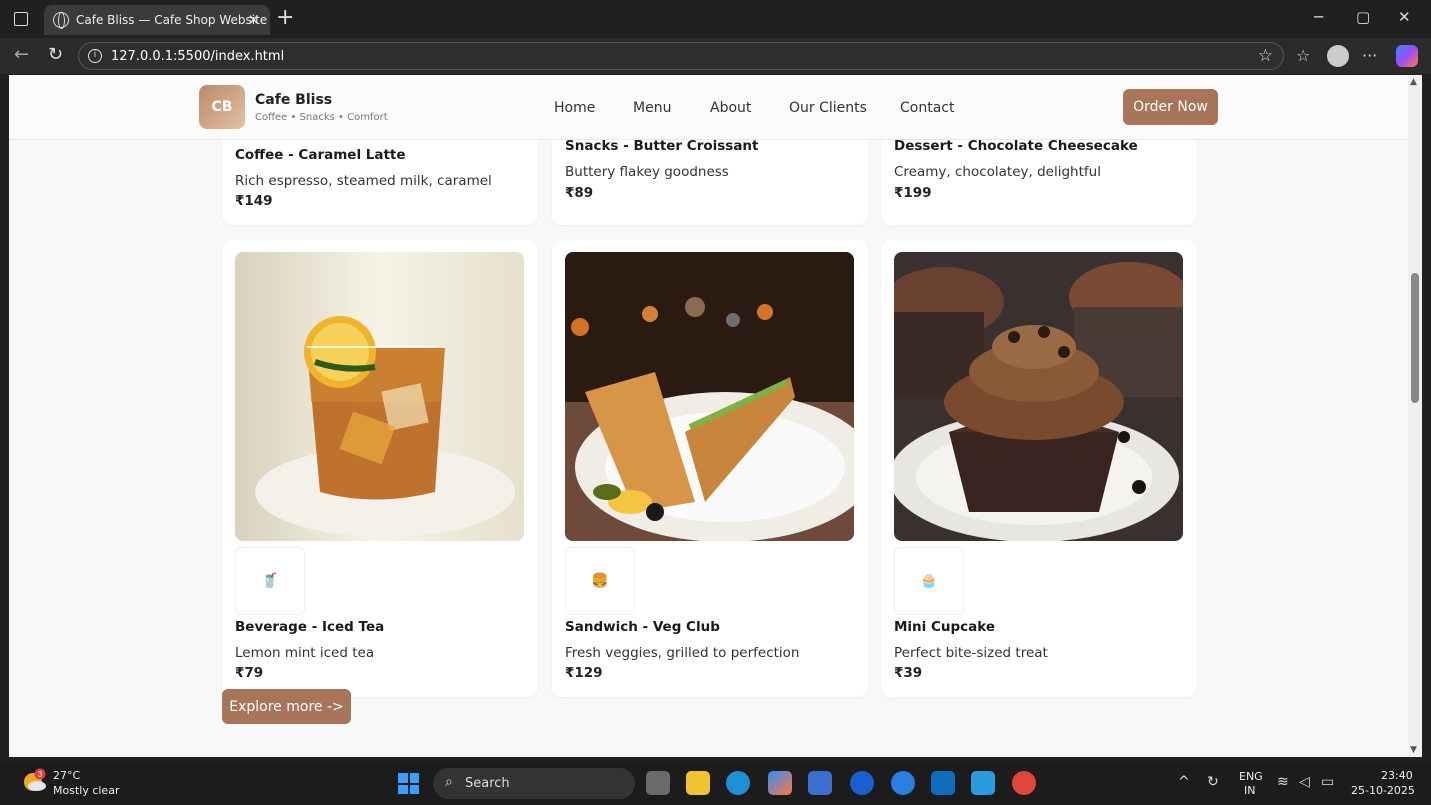 The height and width of the screenshot is (805, 1431). What do you see at coordinates (943, 783) in the screenshot?
I see `outlook-icon` at bounding box center [943, 783].